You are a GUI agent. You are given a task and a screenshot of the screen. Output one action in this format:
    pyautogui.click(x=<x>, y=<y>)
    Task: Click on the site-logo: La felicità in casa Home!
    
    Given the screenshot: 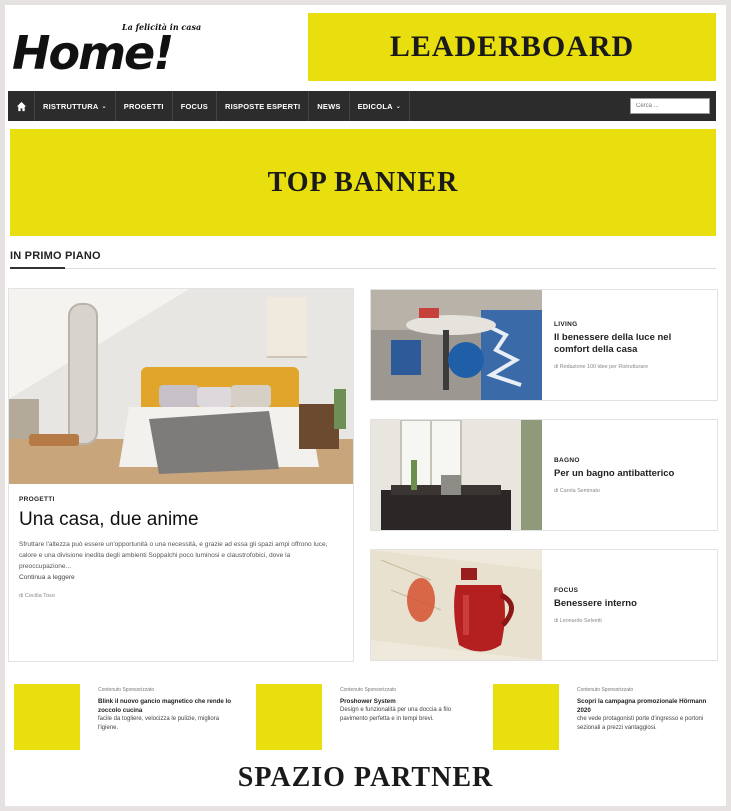 What is the action you would take?
    pyautogui.click(x=112, y=47)
    